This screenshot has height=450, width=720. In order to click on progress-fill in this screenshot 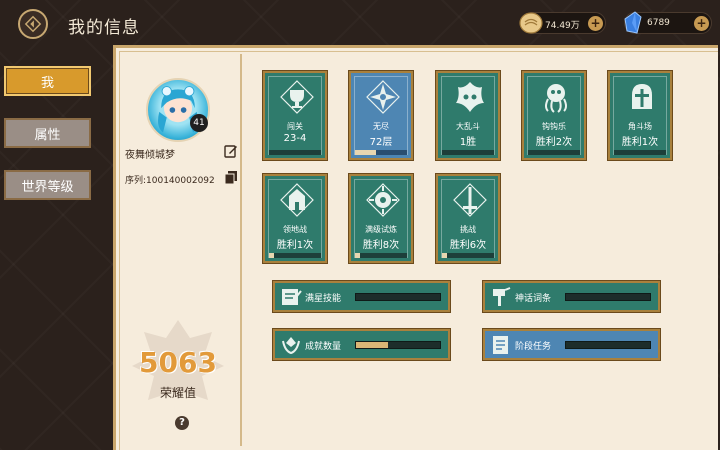, I will do `click(372, 345)`.